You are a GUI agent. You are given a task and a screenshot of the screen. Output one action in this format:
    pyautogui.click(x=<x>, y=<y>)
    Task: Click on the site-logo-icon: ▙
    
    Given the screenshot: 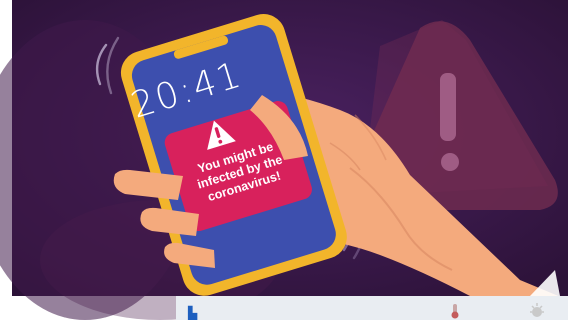 What is the action you would take?
    pyautogui.click(x=193, y=313)
    